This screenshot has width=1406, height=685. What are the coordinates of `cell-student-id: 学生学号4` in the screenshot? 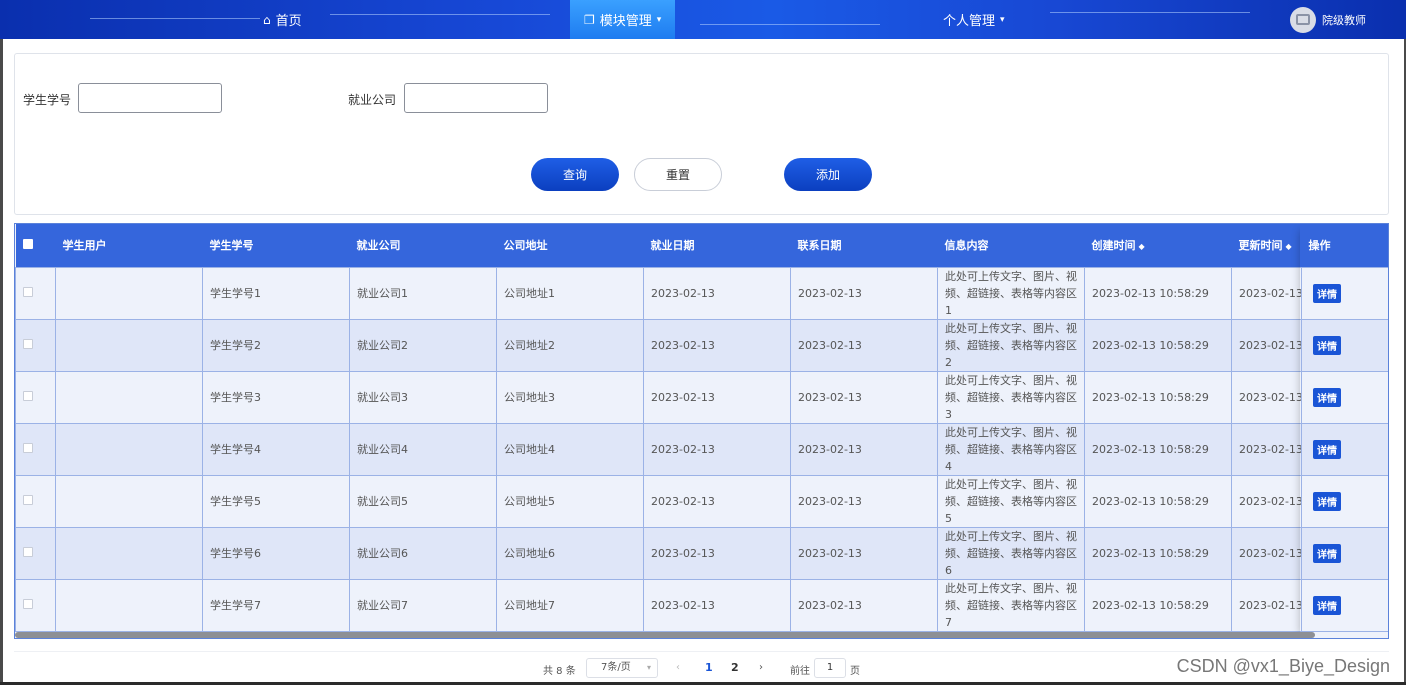 It's located at (276, 449).